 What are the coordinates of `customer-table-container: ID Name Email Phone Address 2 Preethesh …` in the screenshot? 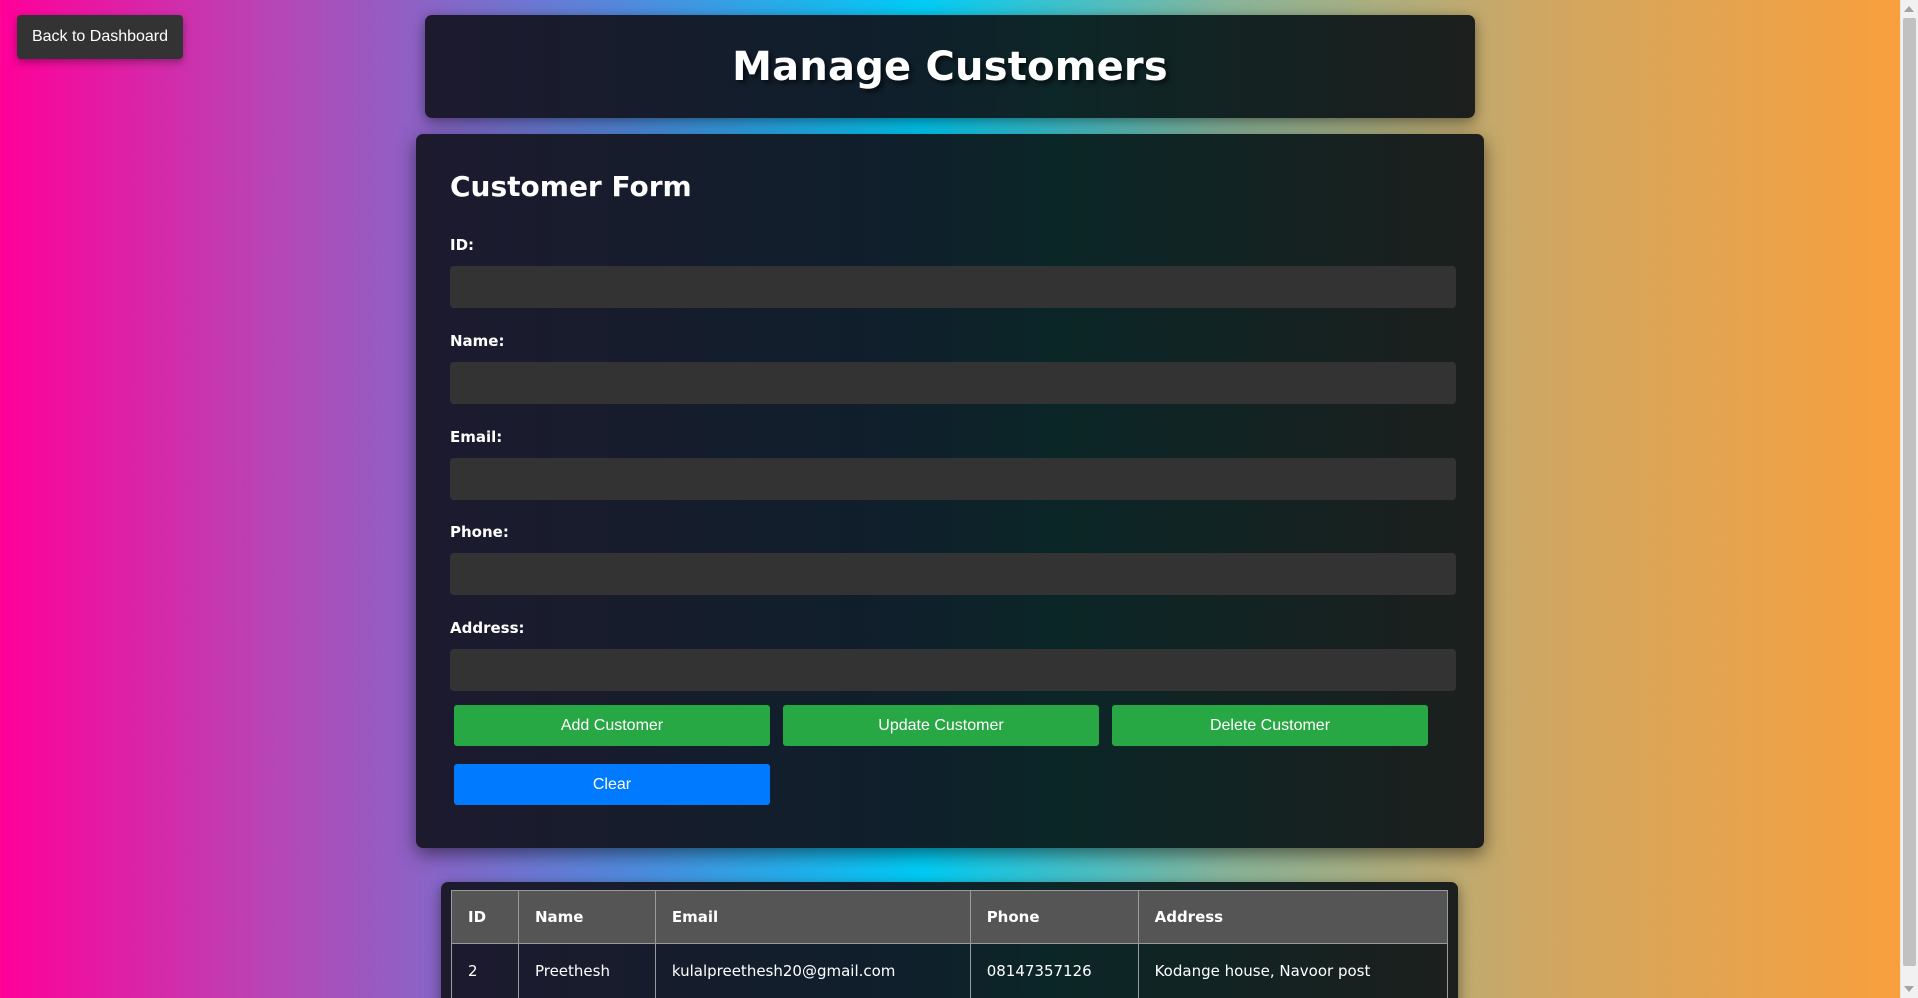 It's located at (949, 940).